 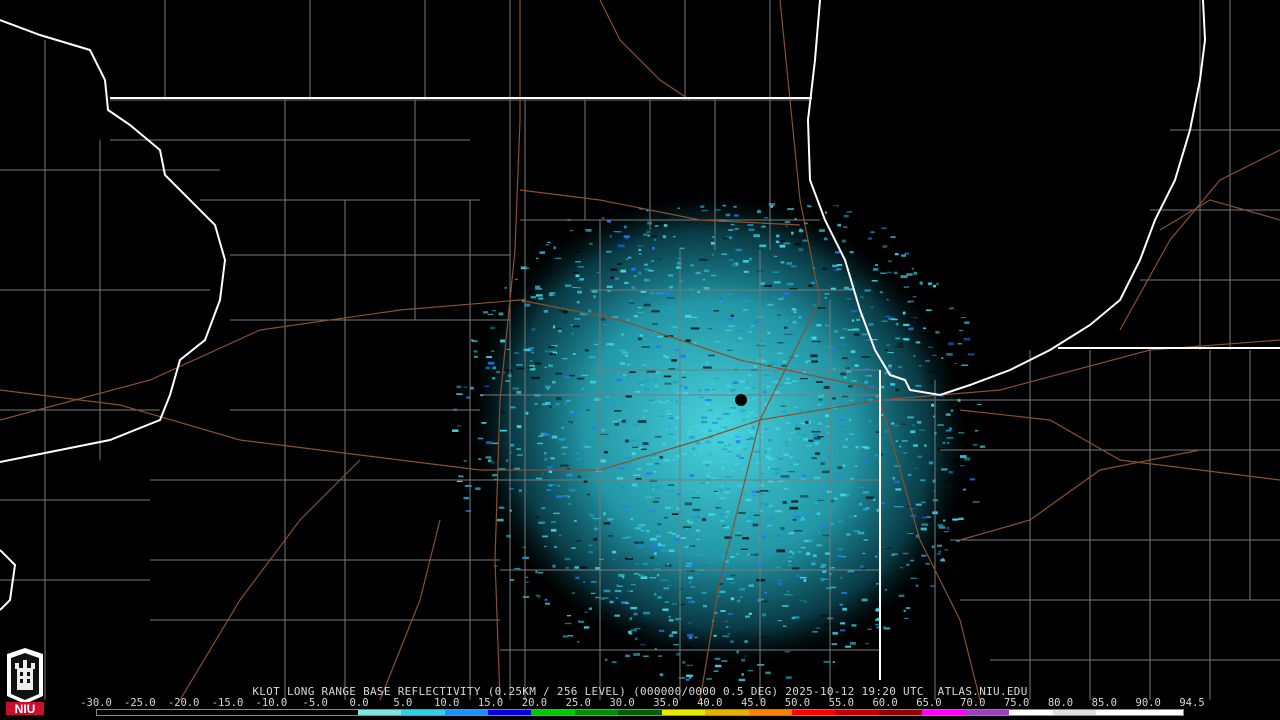 I want to click on scale-label: 15.0, so click(x=490, y=703).